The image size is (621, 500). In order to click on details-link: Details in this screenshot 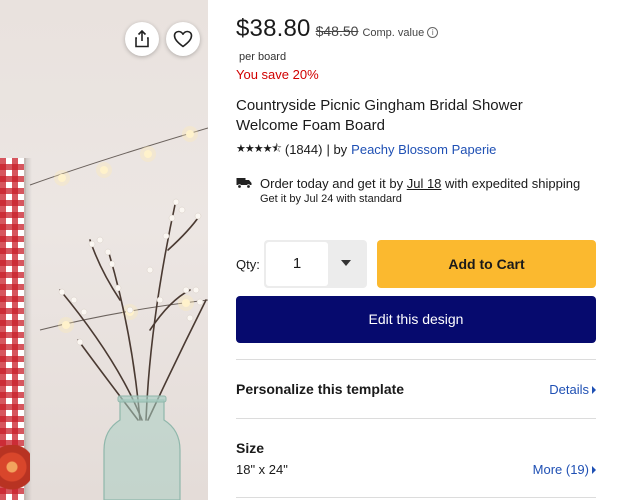, I will do `click(572, 389)`.